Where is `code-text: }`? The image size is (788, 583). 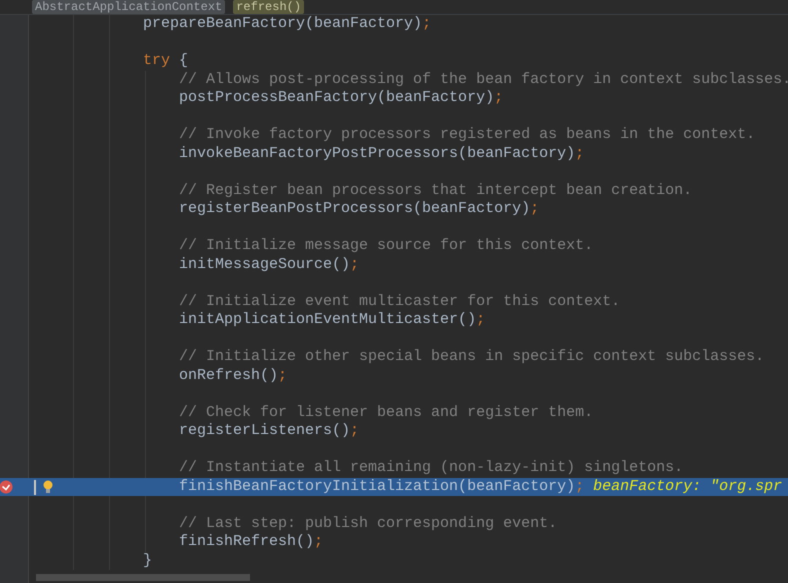 code-text: } is located at coordinates (147, 560).